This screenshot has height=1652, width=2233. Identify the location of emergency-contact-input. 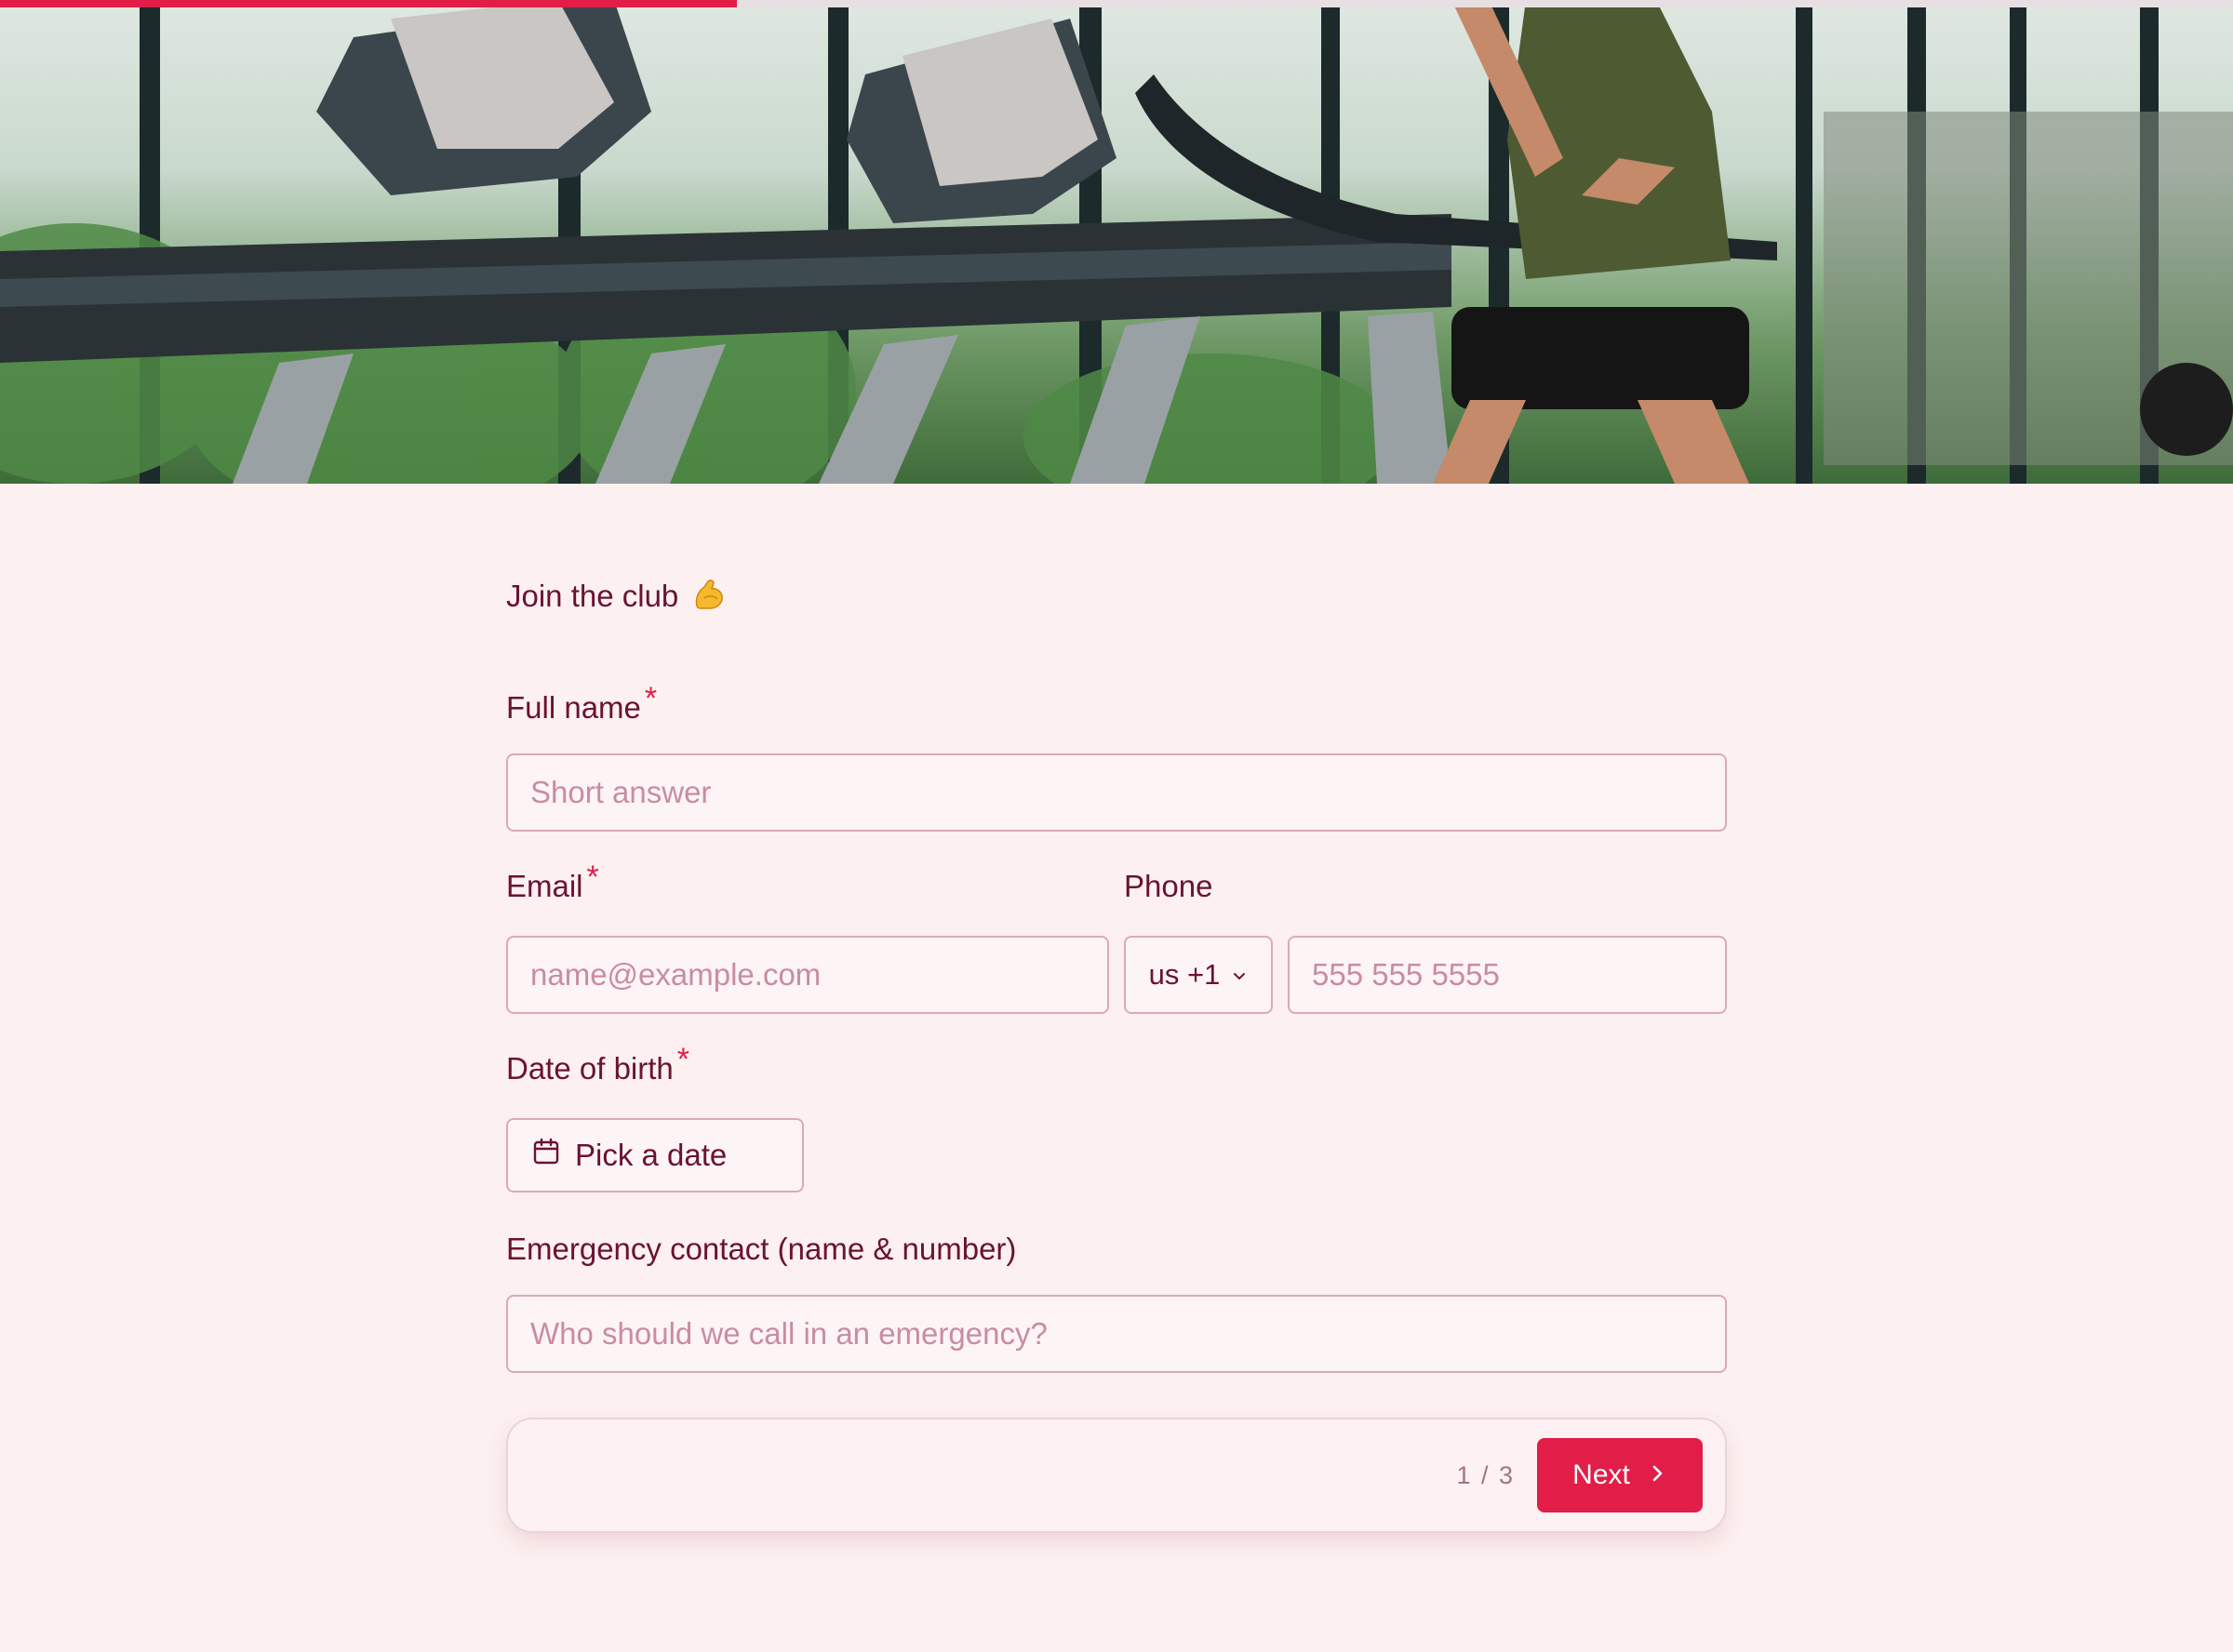
(1116, 1334).